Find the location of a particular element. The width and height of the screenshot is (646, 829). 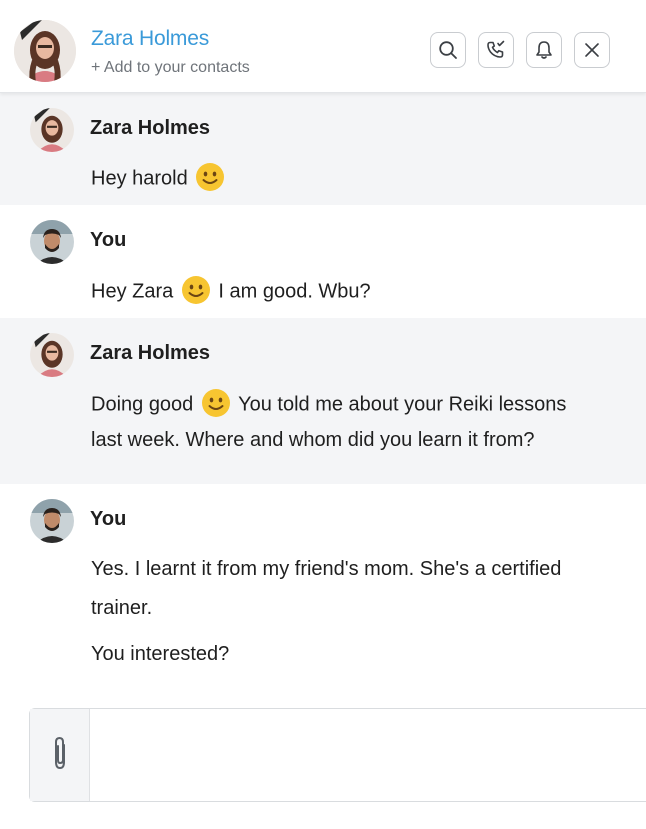

message-text: Doing good is located at coordinates (142, 404).